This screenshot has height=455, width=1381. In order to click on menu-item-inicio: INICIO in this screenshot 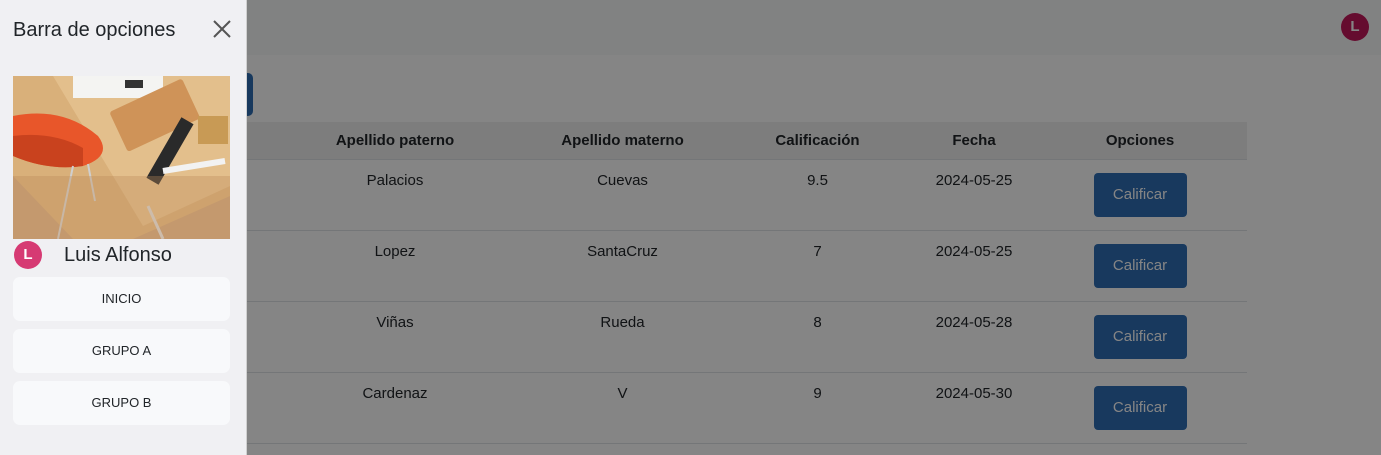, I will do `click(121, 299)`.